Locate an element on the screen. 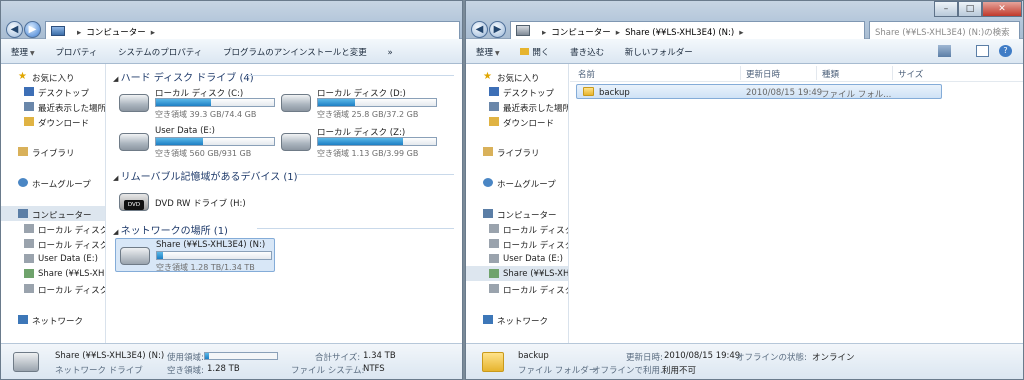 This screenshot has width=1024, height=380. nav-label: ホームグループ is located at coordinates (61, 185).